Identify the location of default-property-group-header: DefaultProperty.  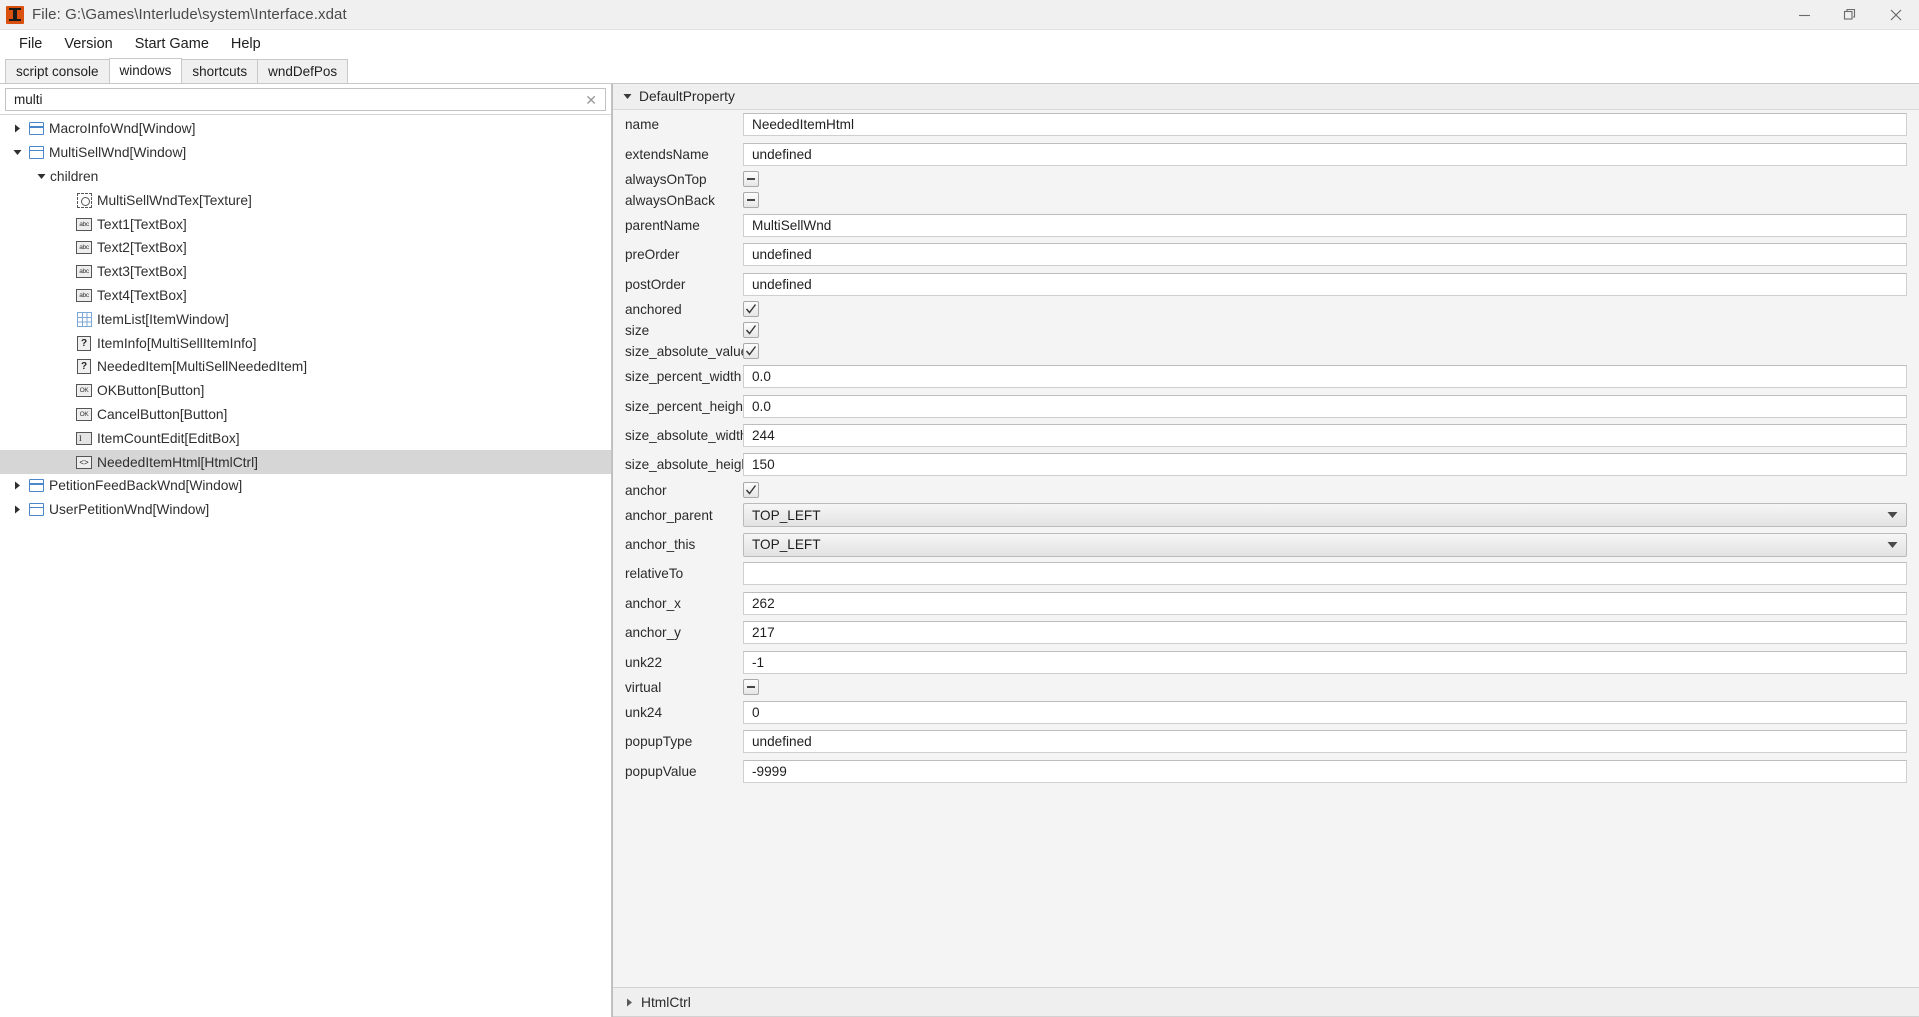
(1266, 97).